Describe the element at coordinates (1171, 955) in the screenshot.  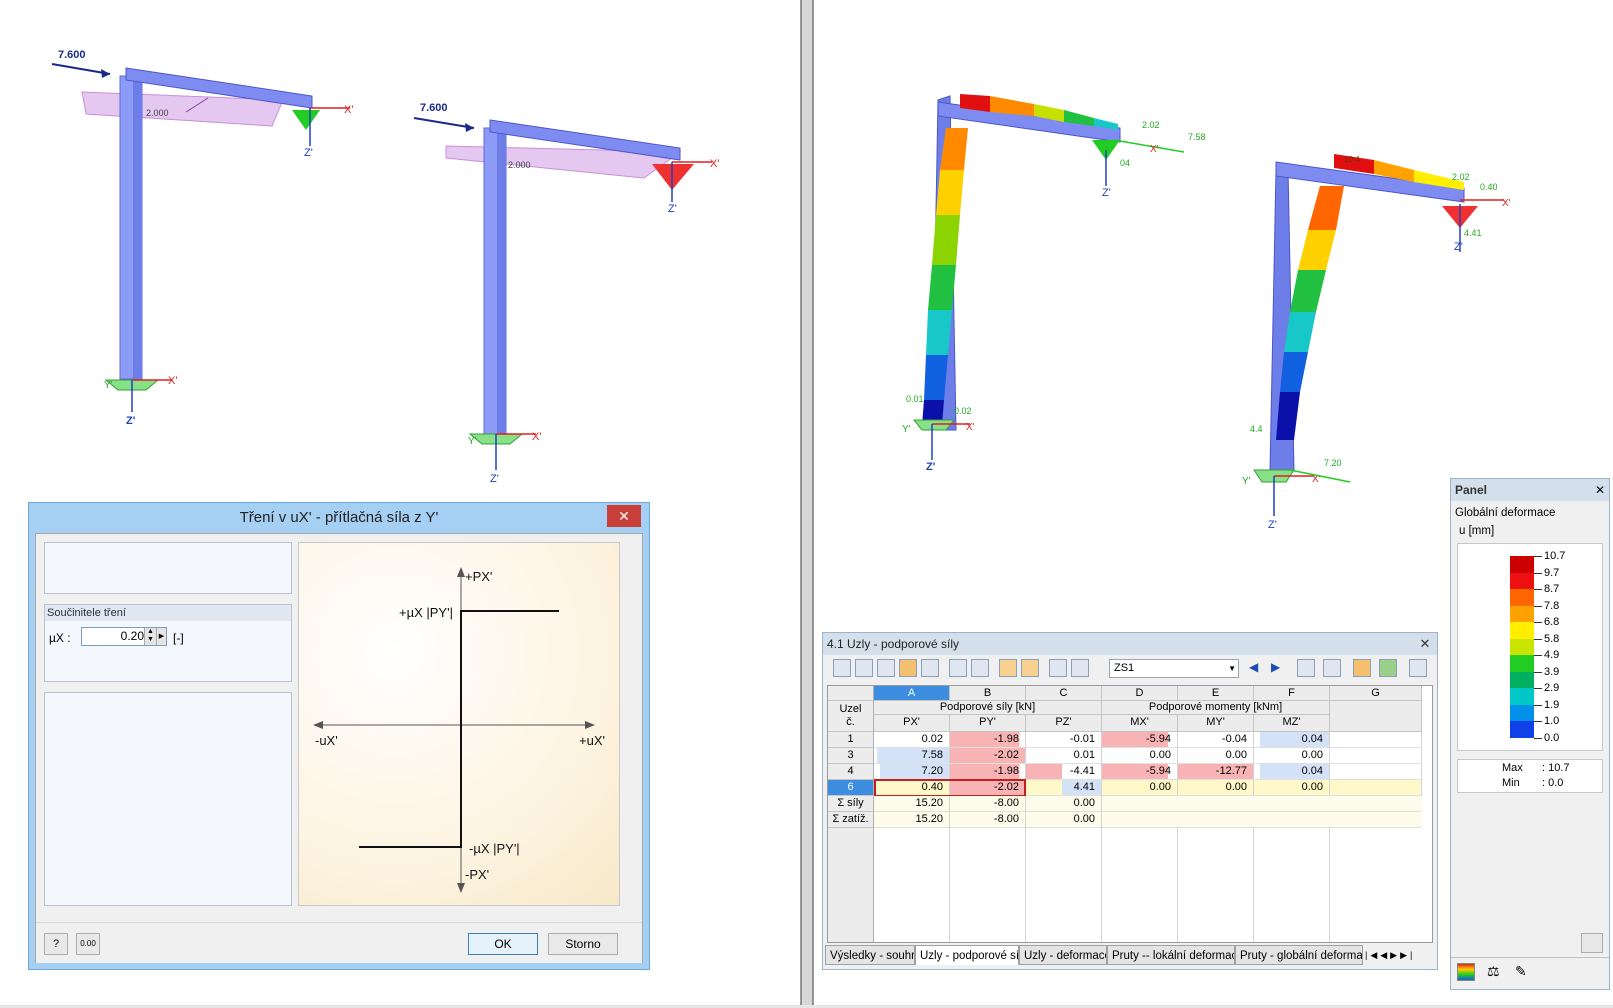
I see `tab-member-local-deformations: Pruty -- lokální deformace` at that location.